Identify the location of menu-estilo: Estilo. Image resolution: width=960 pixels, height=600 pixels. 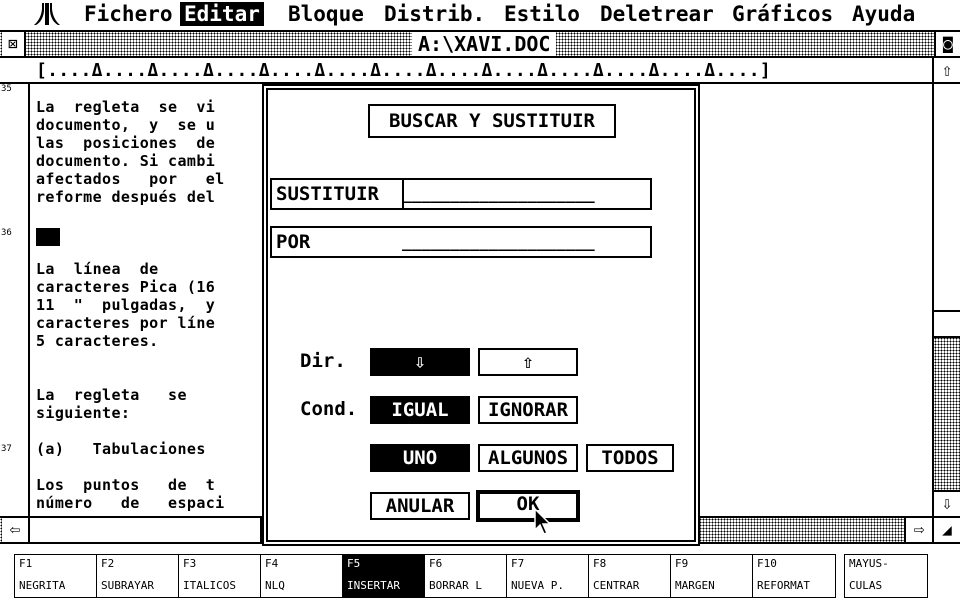
(542, 14).